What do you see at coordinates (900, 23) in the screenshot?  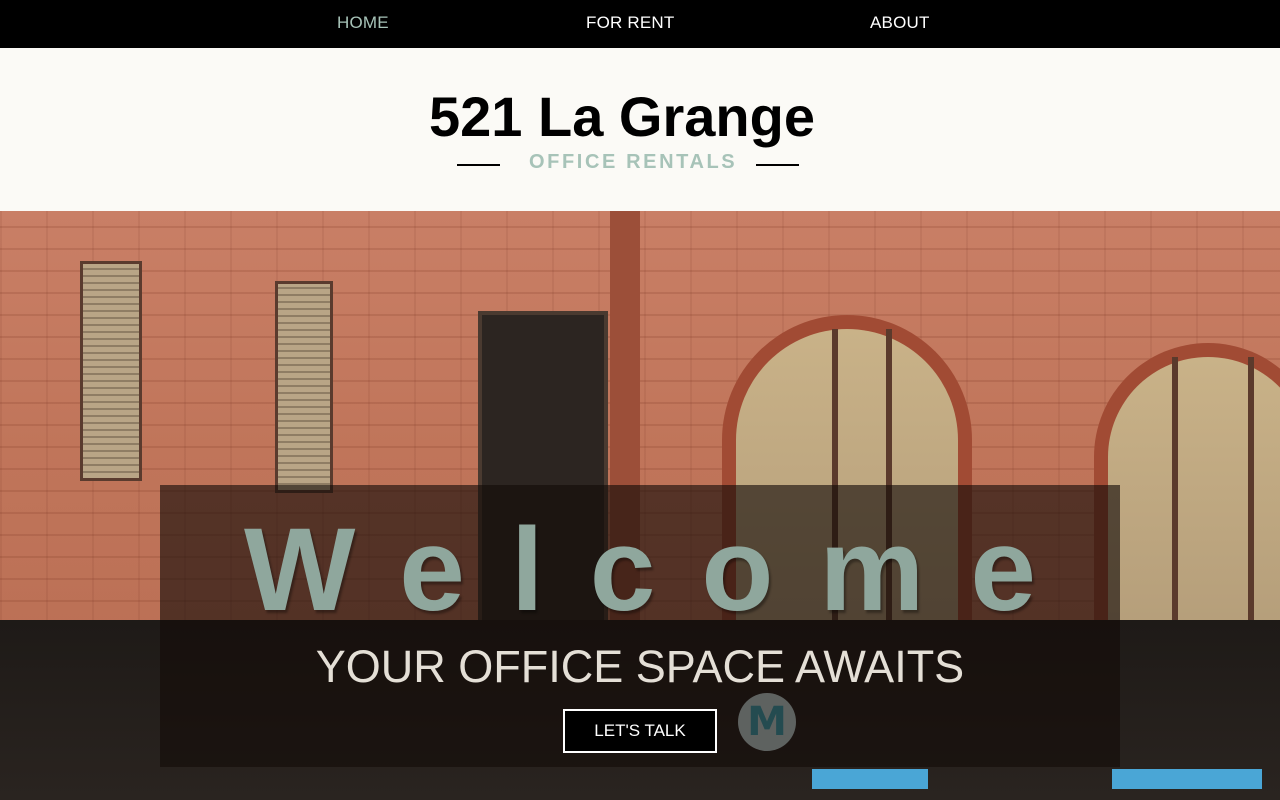 I see `nav-item-about: ABOUT` at bounding box center [900, 23].